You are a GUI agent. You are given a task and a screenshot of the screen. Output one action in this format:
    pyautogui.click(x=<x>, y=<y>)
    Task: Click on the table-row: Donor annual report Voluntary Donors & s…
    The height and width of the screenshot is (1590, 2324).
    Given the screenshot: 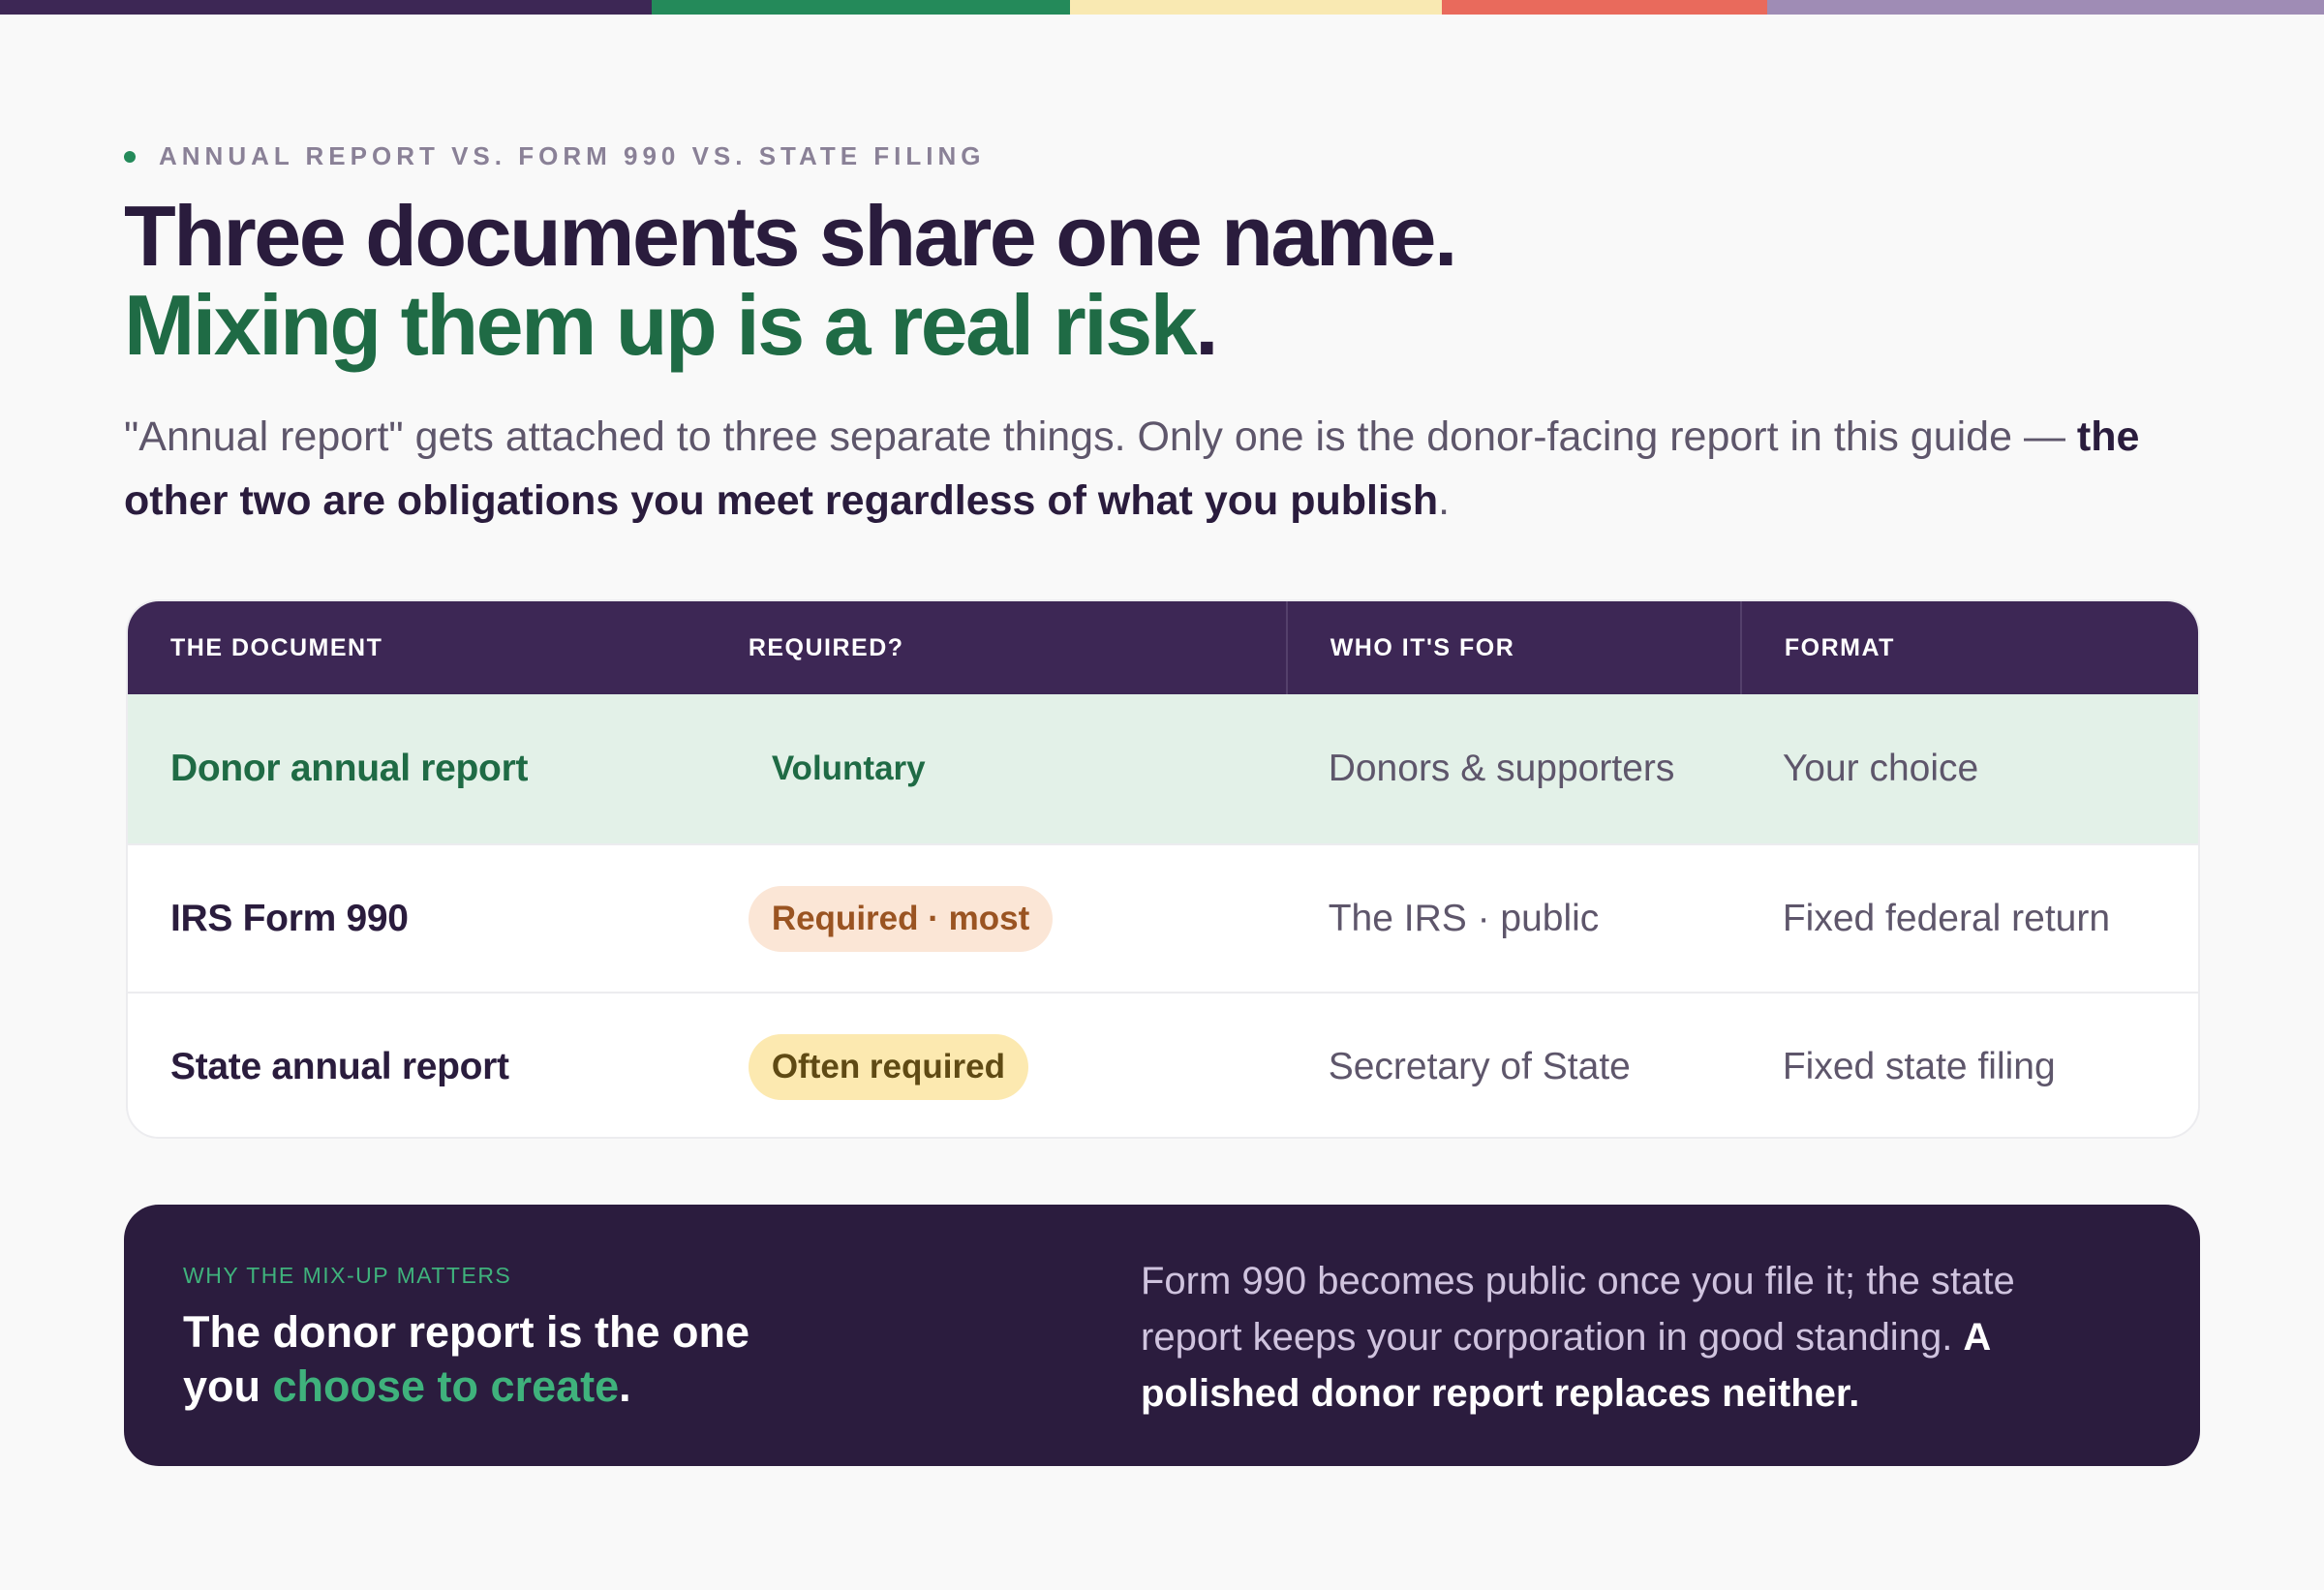 What is the action you would take?
    pyautogui.click(x=1163, y=768)
    